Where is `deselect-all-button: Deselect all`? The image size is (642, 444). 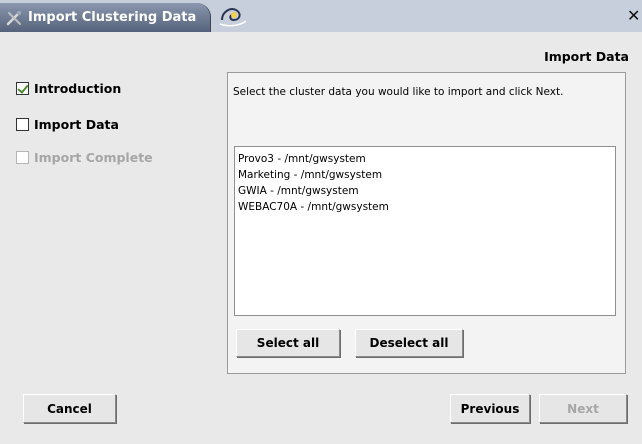 deselect-all-button: Deselect all is located at coordinates (409, 343).